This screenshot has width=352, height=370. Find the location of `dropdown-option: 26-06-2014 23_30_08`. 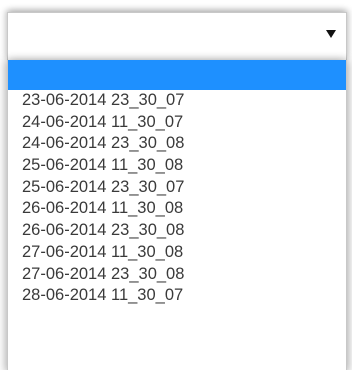

dropdown-option: 26-06-2014 23_30_08 is located at coordinates (177, 231).